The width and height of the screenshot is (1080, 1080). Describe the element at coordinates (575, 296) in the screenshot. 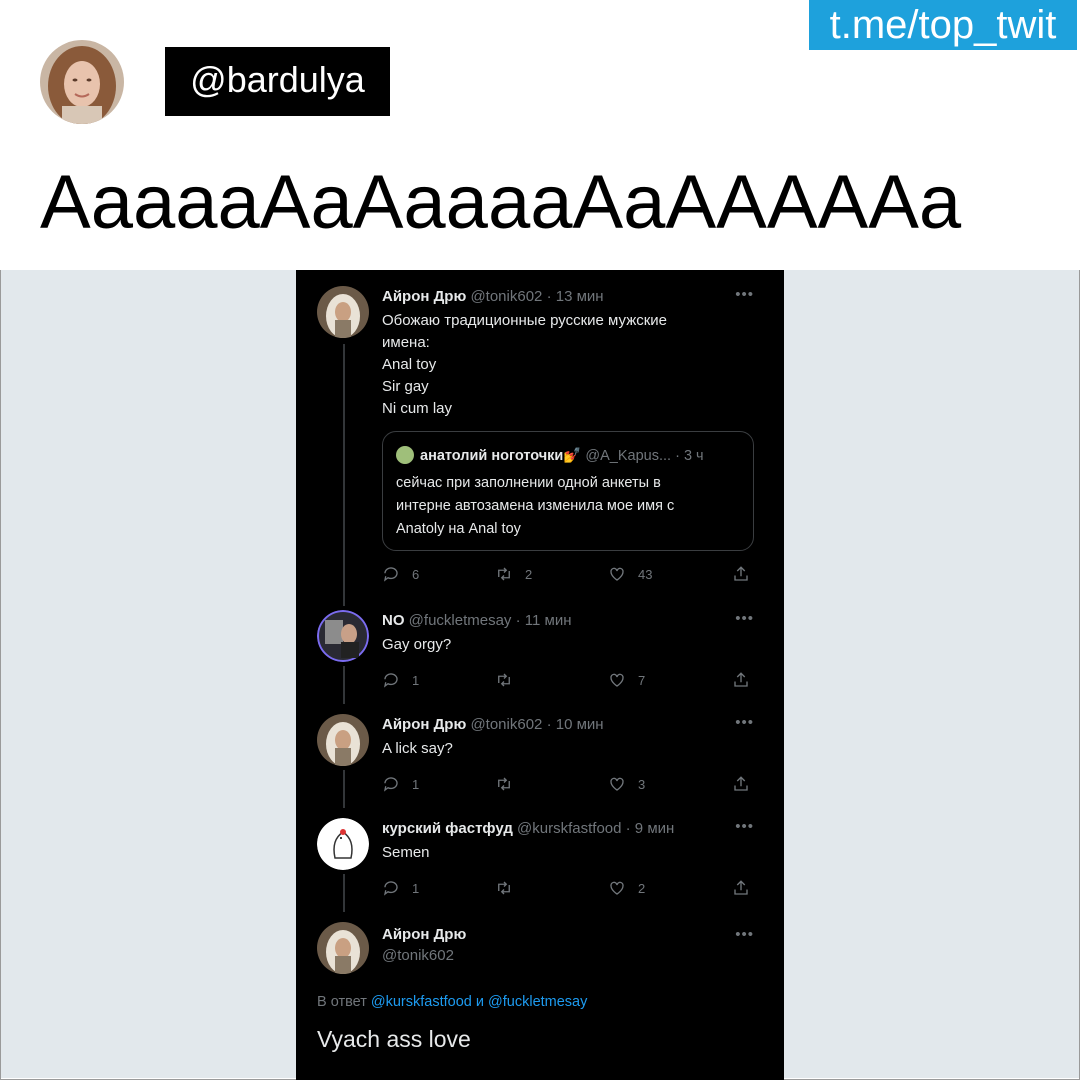

I see `timestamp: · 13 мин` at that location.